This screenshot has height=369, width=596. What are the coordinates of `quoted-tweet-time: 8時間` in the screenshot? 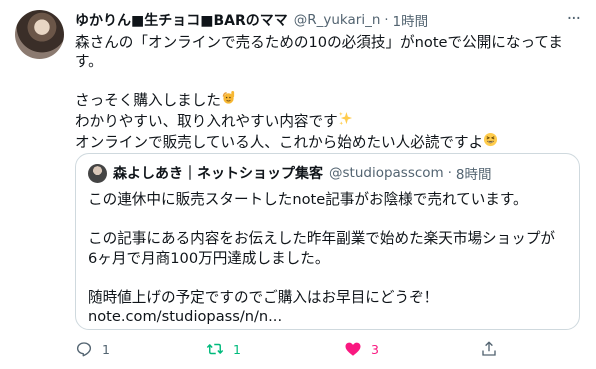 It's located at (473, 175).